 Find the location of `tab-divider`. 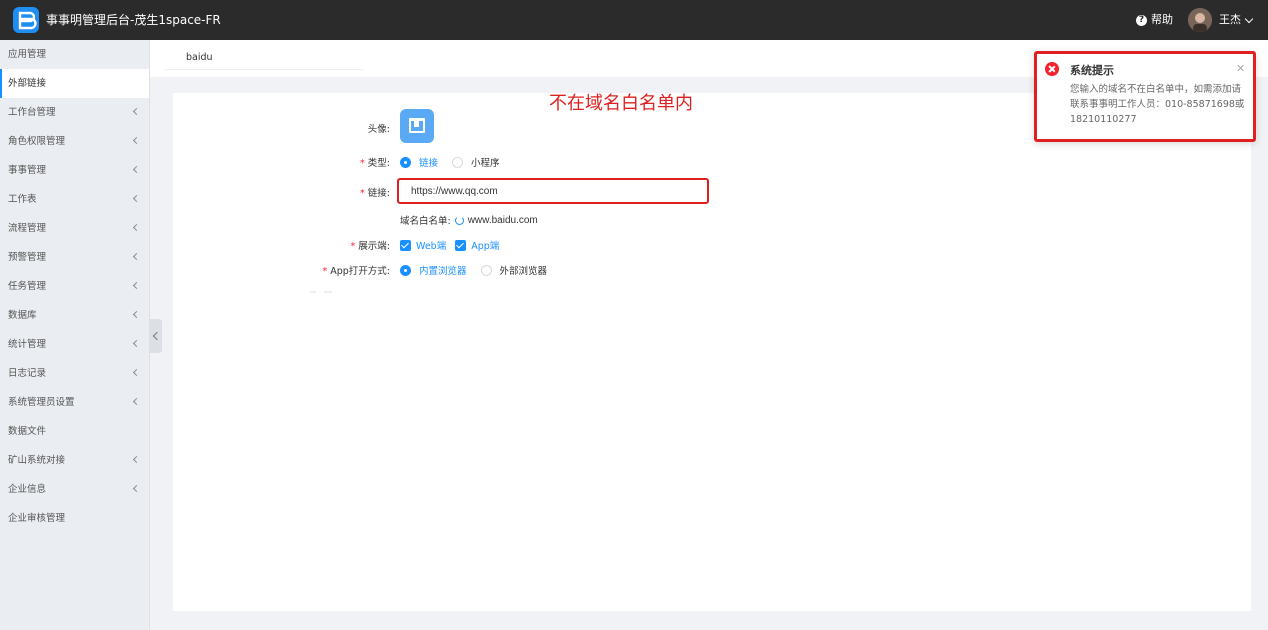

tab-divider is located at coordinates (264, 69).